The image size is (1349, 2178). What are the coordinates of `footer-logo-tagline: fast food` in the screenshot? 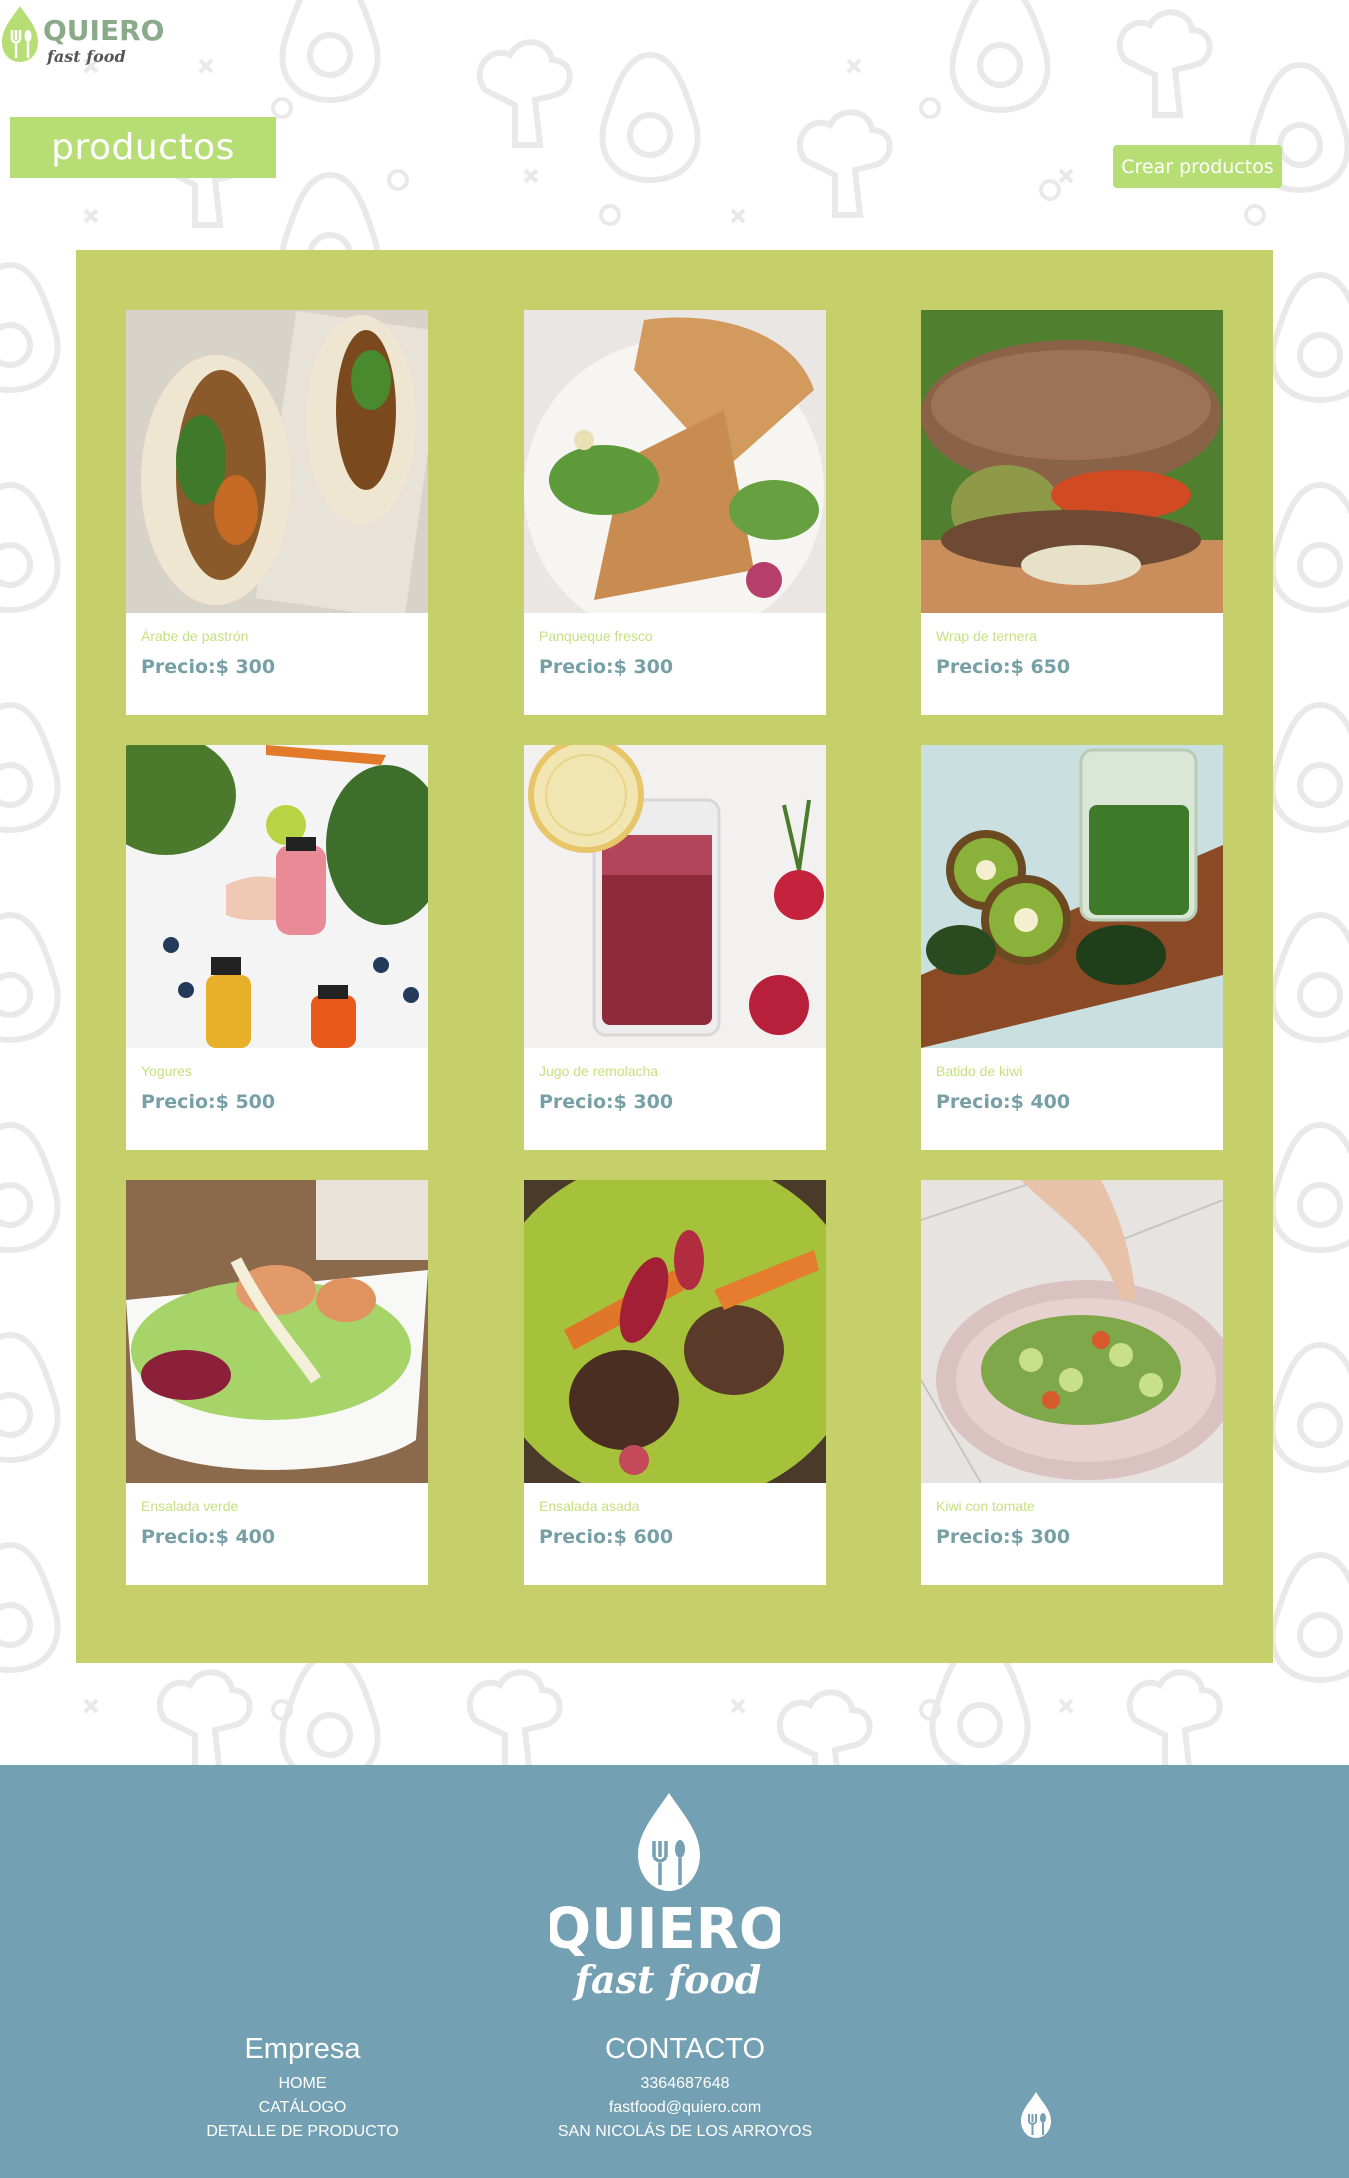 It's located at (667, 1979).